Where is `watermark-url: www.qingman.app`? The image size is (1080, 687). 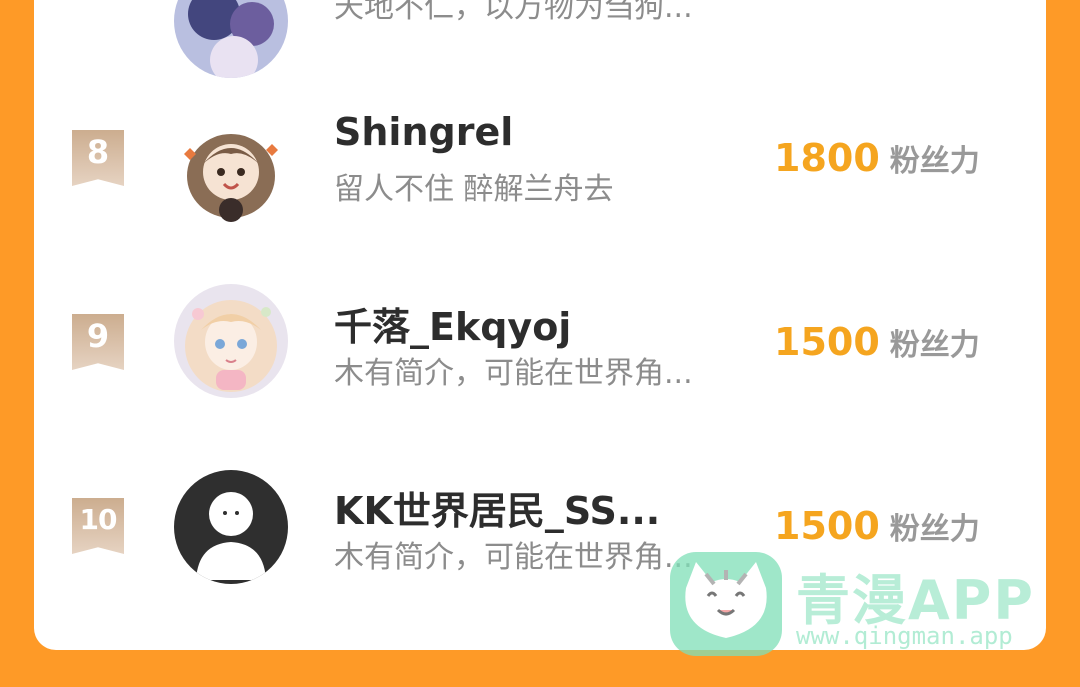
watermark-url: www.qingman.app is located at coordinates (904, 636).